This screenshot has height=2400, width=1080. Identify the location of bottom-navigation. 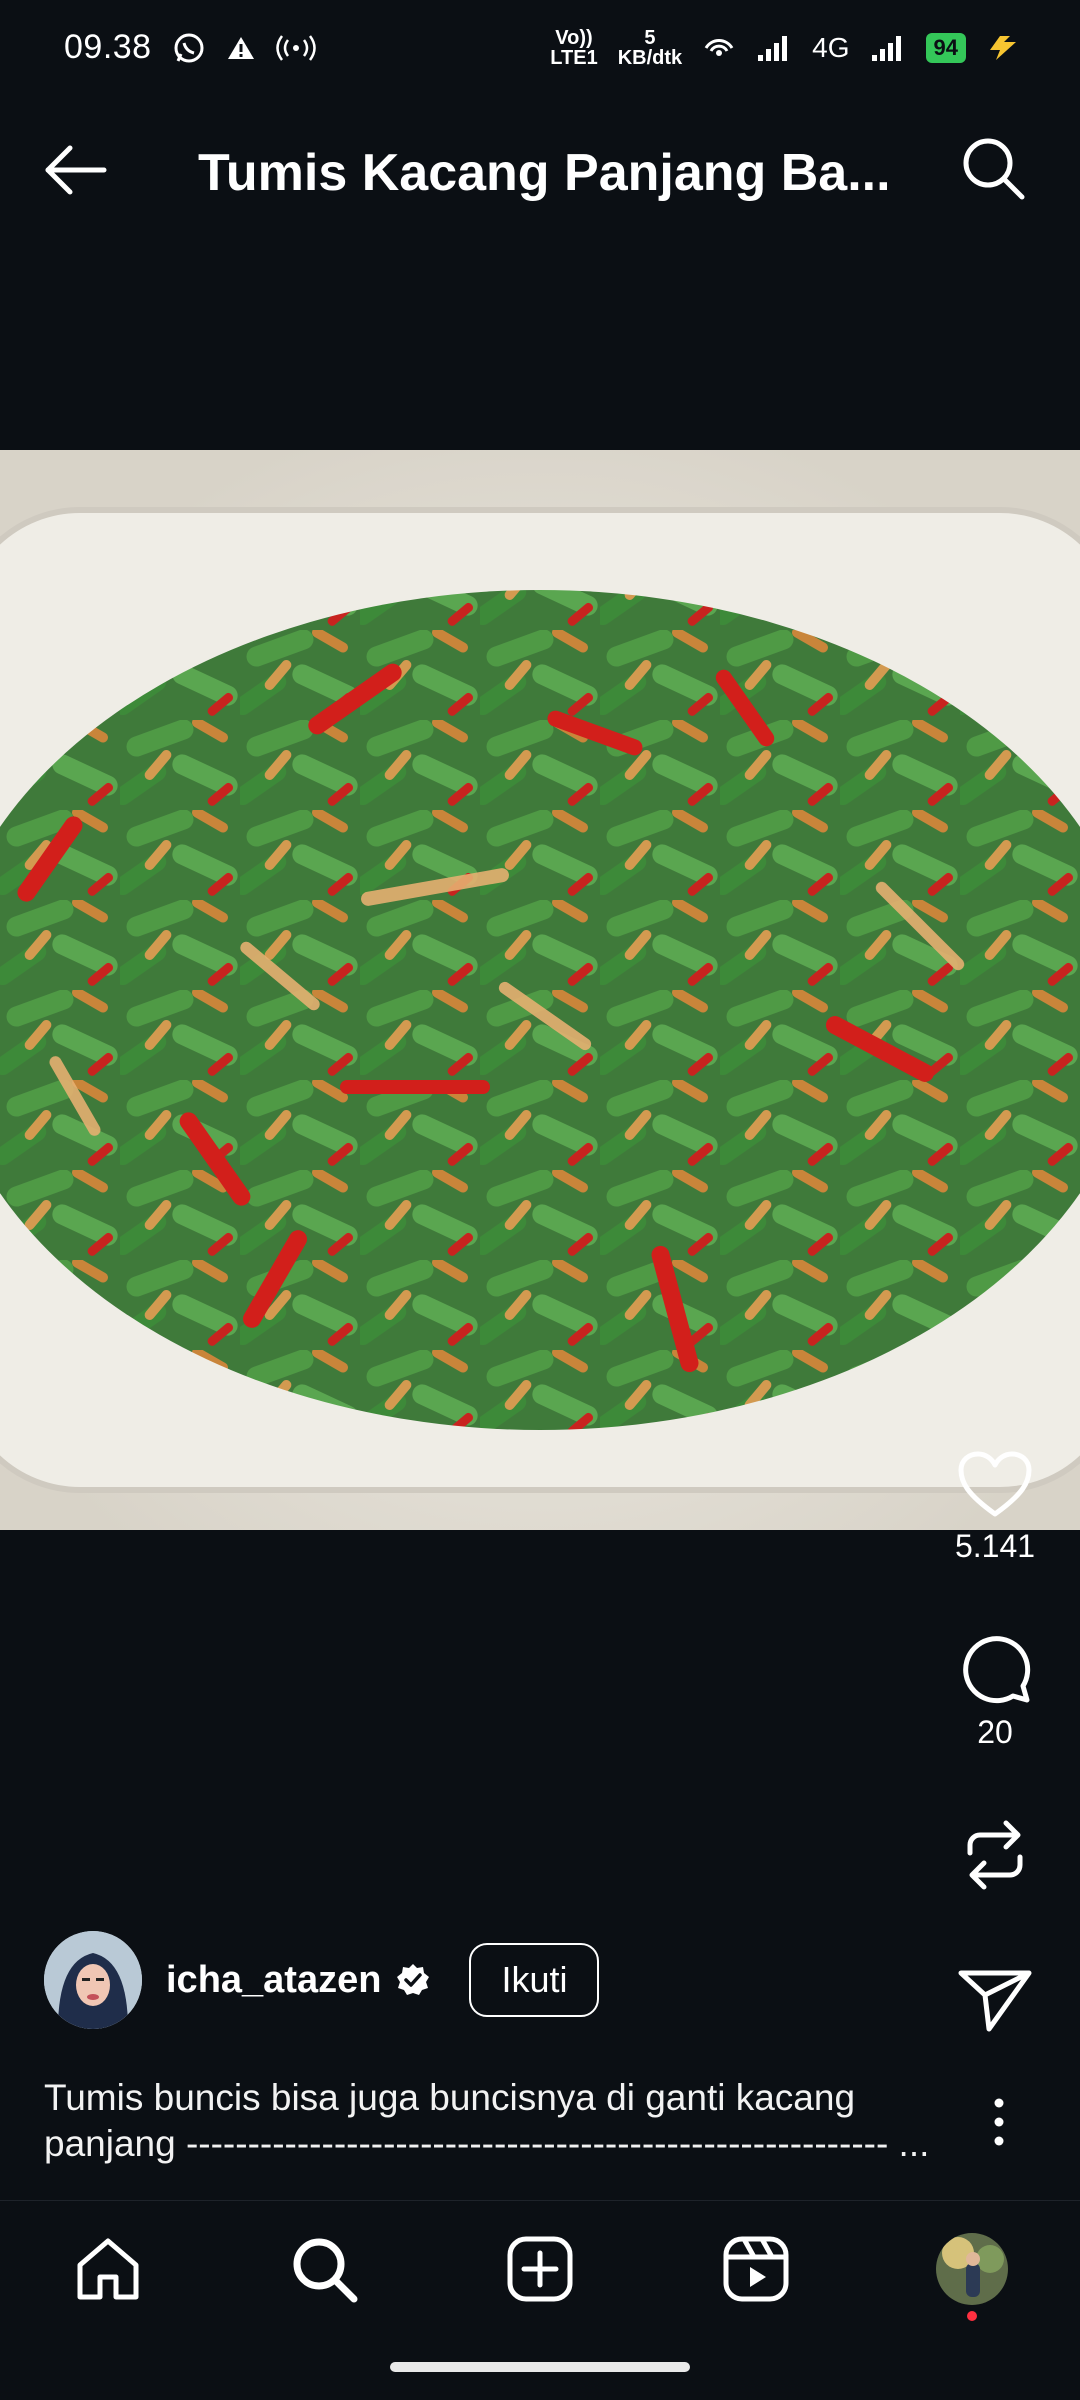
(540, 2268).